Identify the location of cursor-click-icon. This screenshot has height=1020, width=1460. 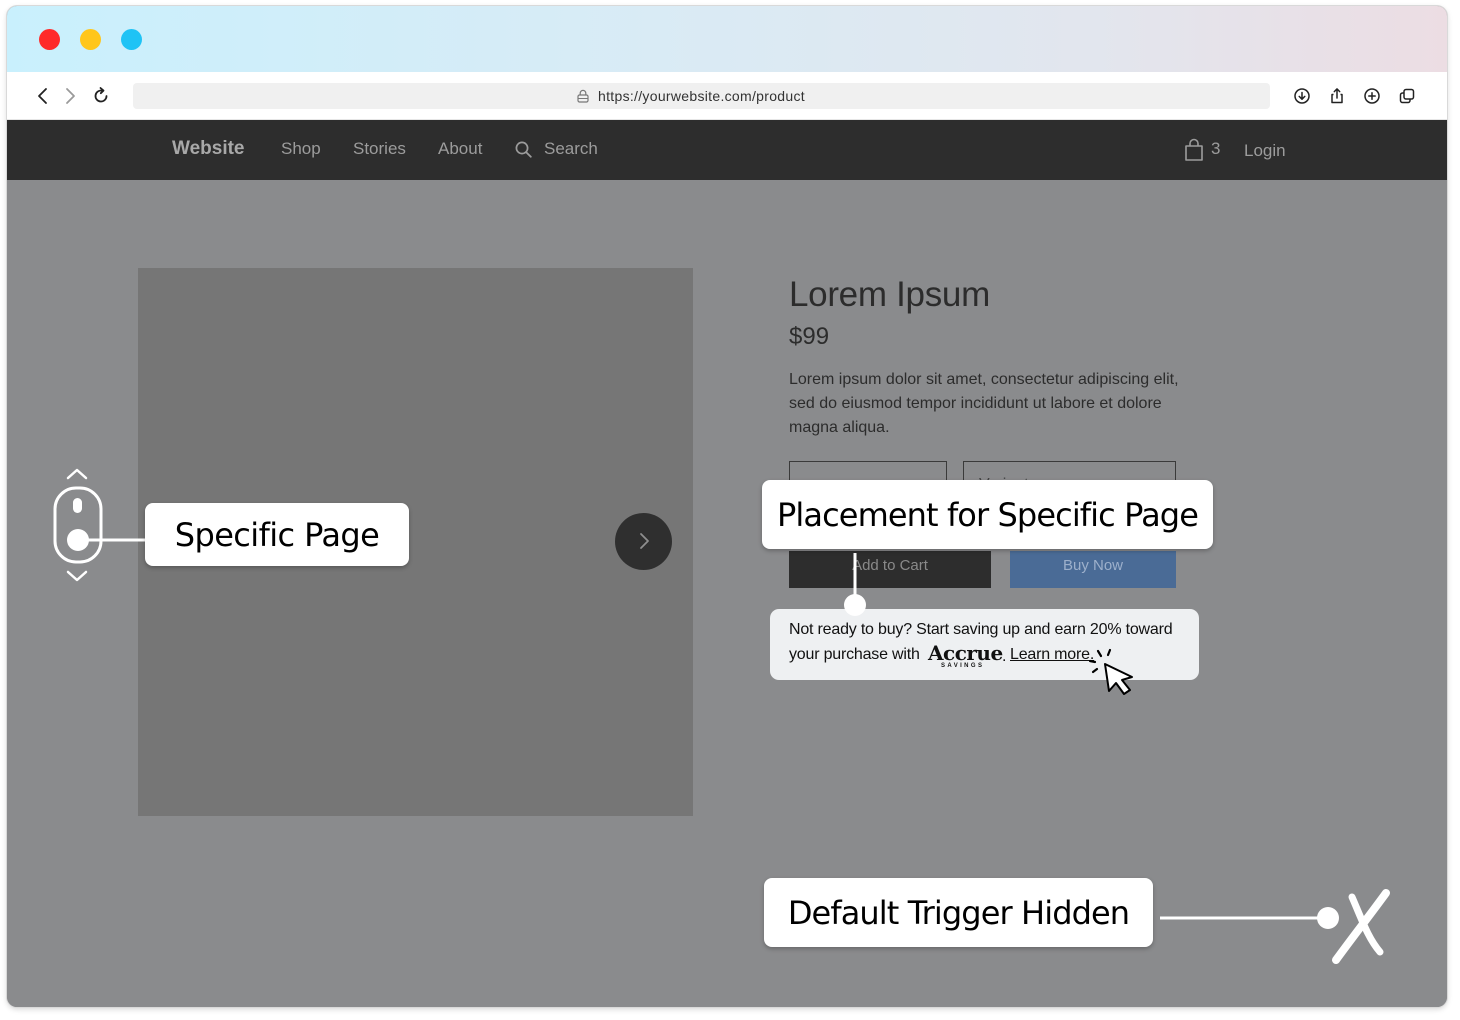
(1110, 671).